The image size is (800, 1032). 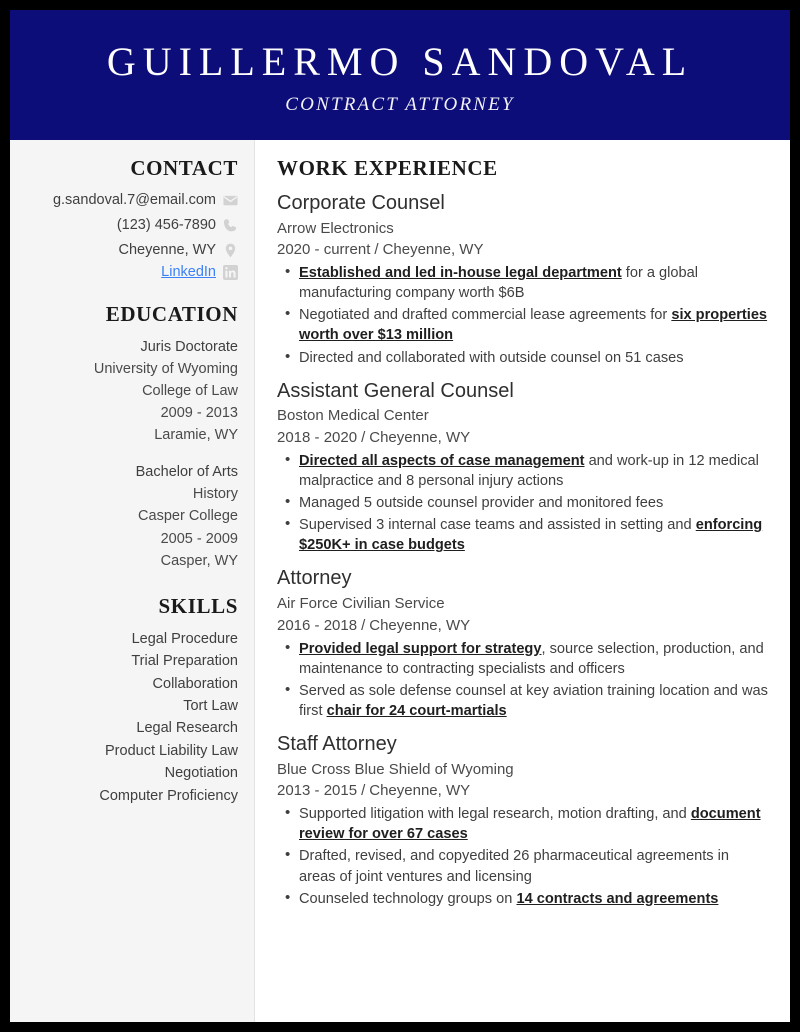 I want to click on job-company: Air Force Civilian Service, so click(x=361, y=604).